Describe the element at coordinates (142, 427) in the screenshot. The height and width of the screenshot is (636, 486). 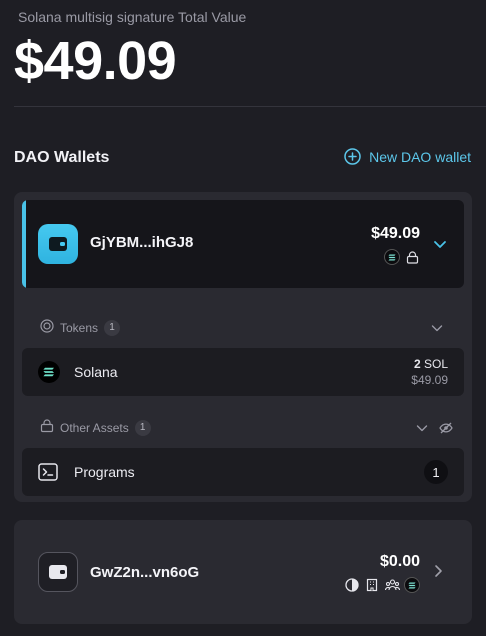
I see `other-assets-count-badge: 1` at that location.